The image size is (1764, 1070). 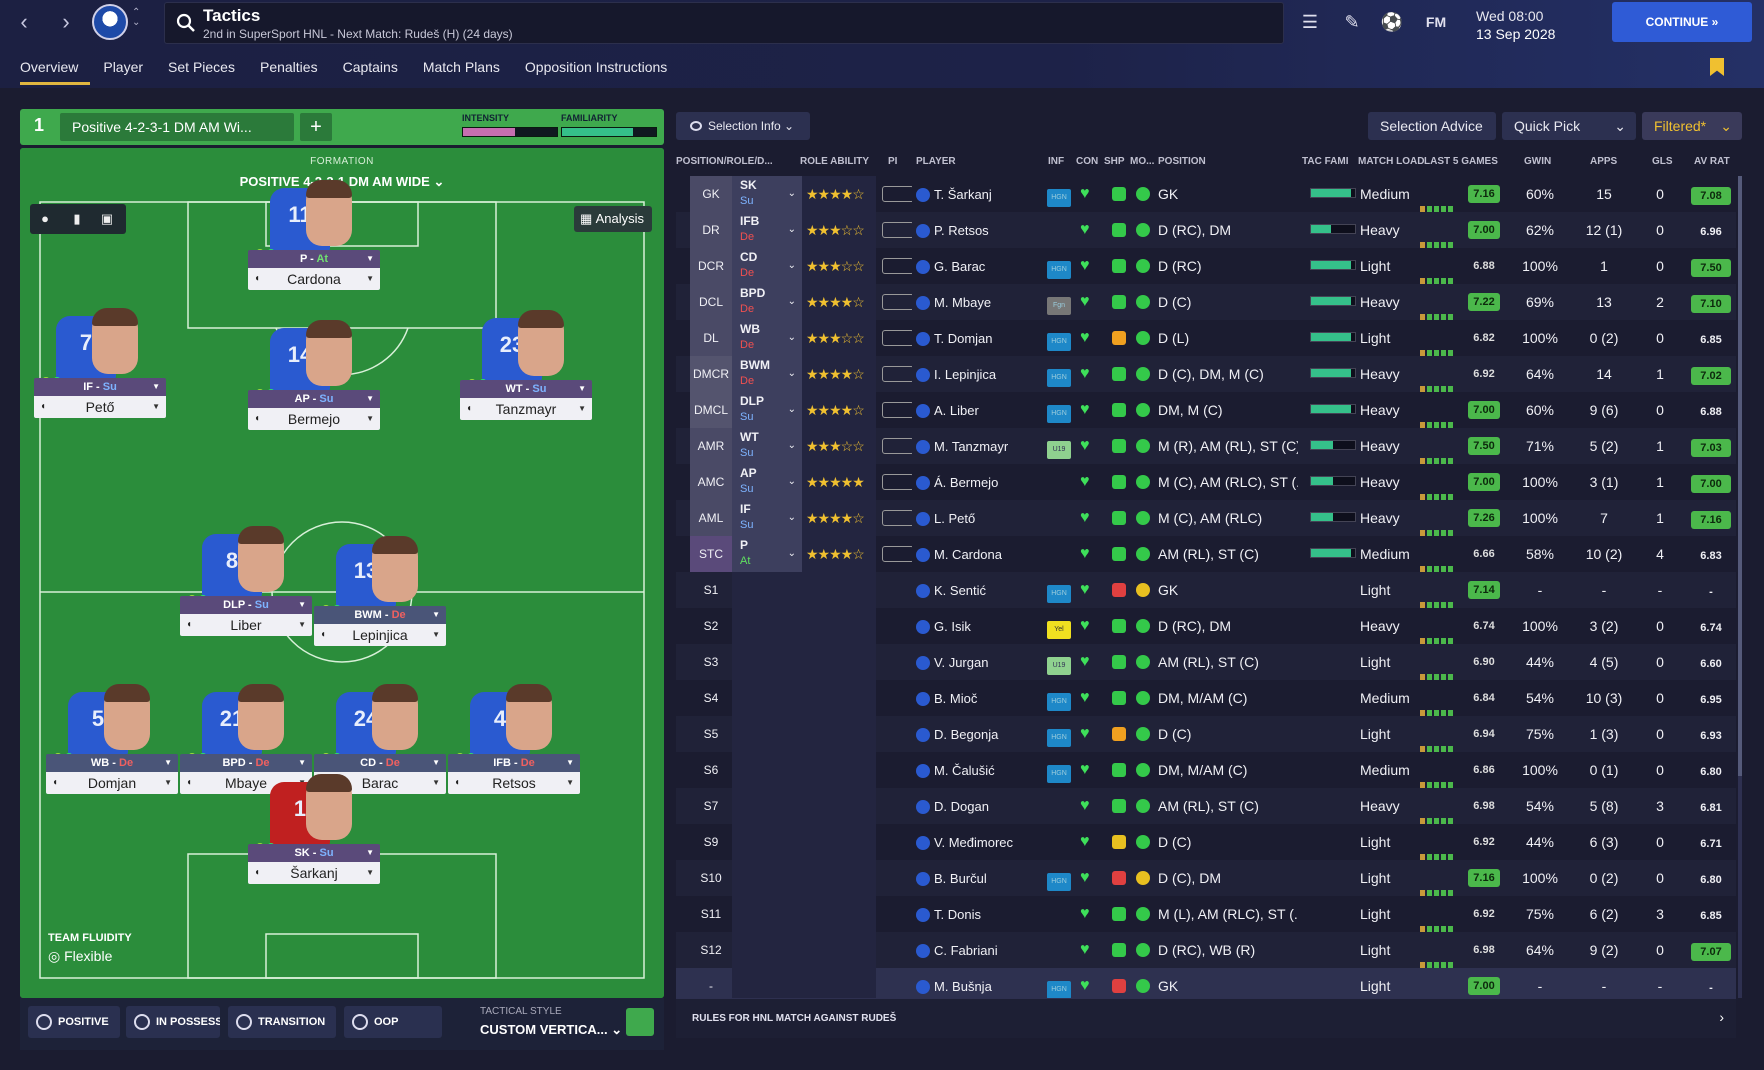 What do you see at coordinates (981, 698) in the screenshot?
I see `player-cell: B. Mioč` at bounding box center [981, 698].